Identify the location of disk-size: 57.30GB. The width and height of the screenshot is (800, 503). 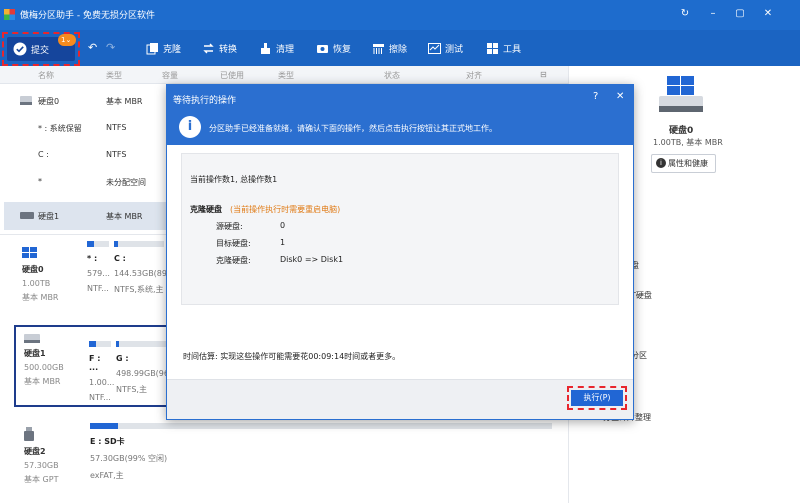
(41, 465).